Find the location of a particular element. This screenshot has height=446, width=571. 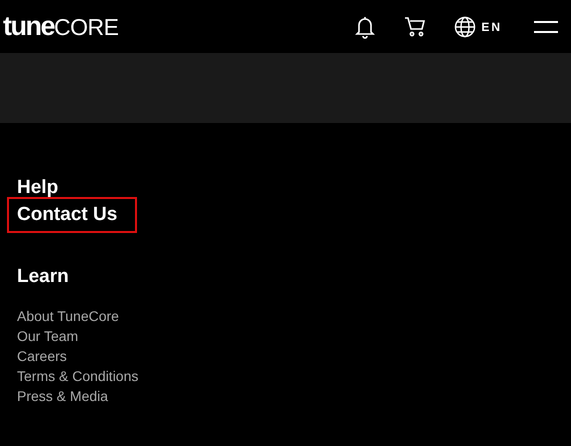

footer-link: Careers is located at coordinates (294, 356).